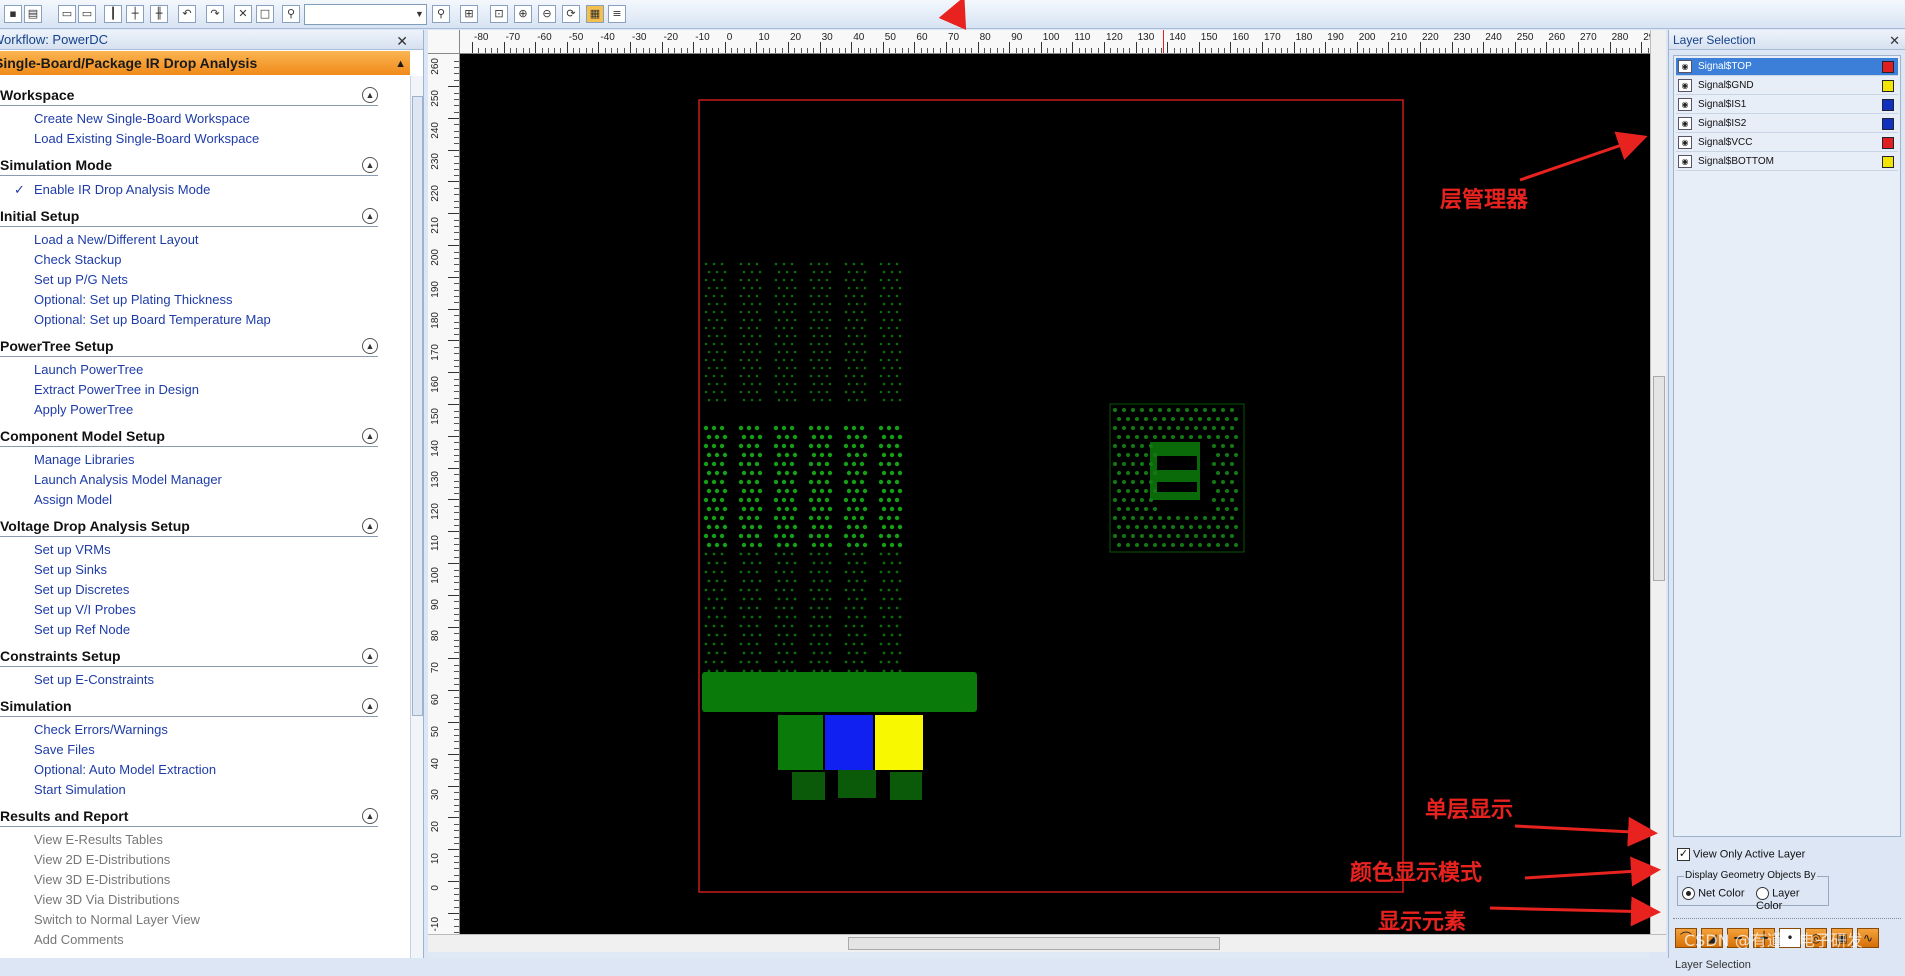 This screenshot has height=976, width=1905. I want to click on checkbox-checked-icon: ✓, so click(1683, 854).